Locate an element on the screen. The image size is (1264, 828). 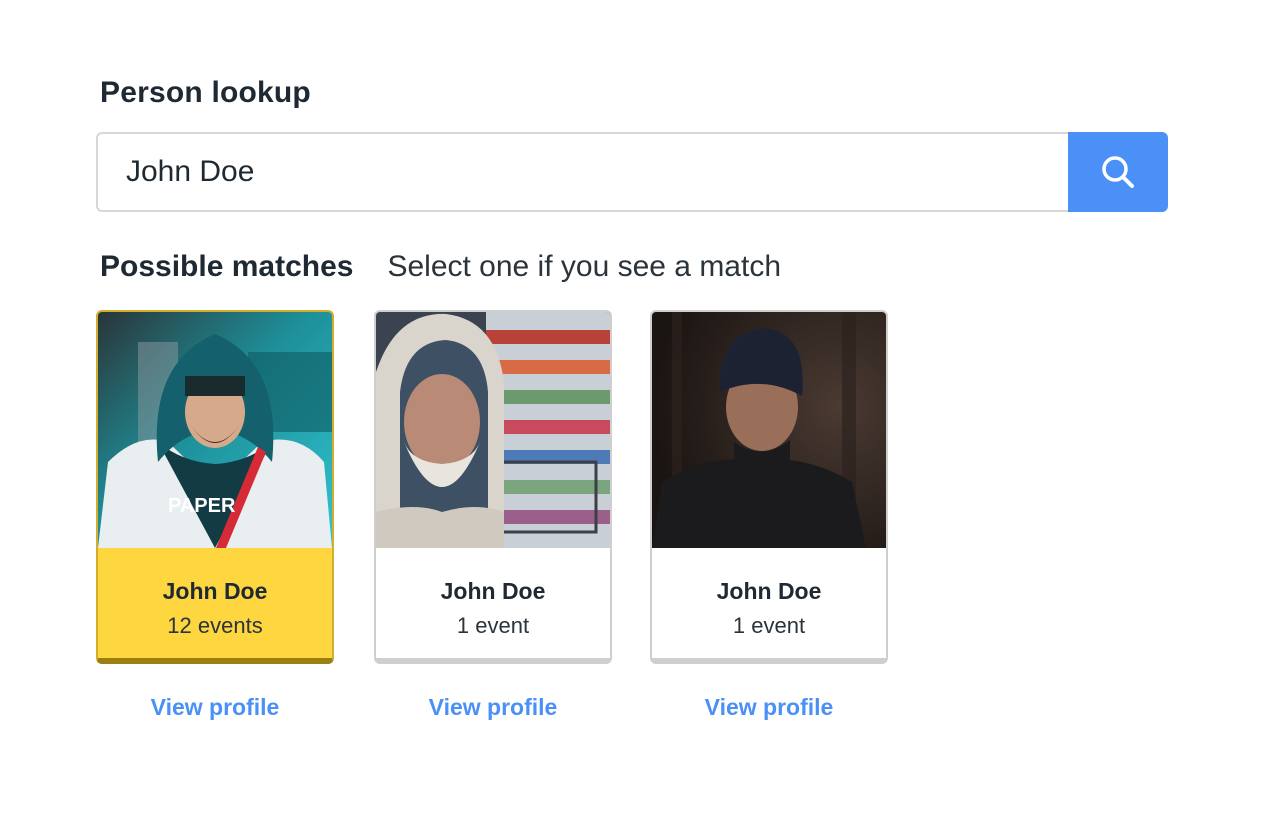
search-button is located at coordinates (1118, 172).